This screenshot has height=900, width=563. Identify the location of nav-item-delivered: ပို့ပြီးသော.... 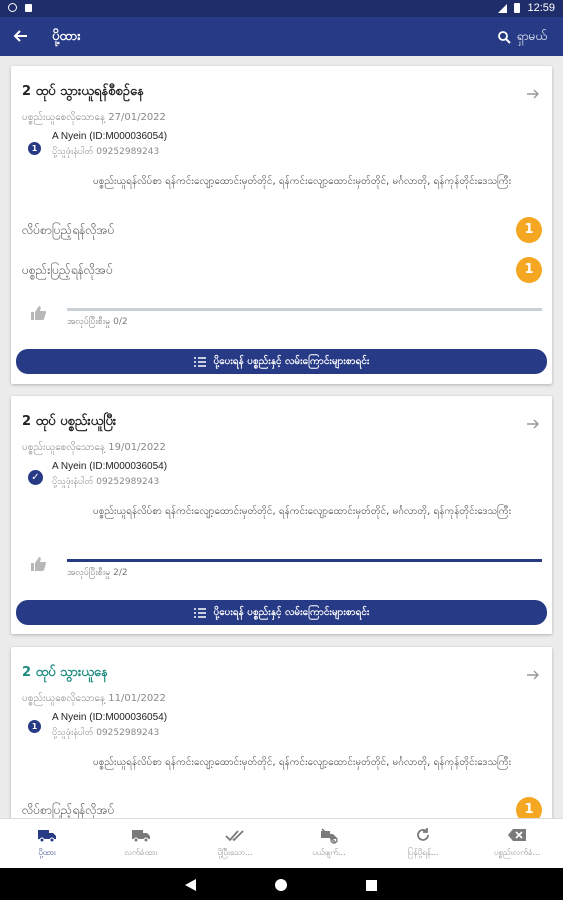
(235, 844).